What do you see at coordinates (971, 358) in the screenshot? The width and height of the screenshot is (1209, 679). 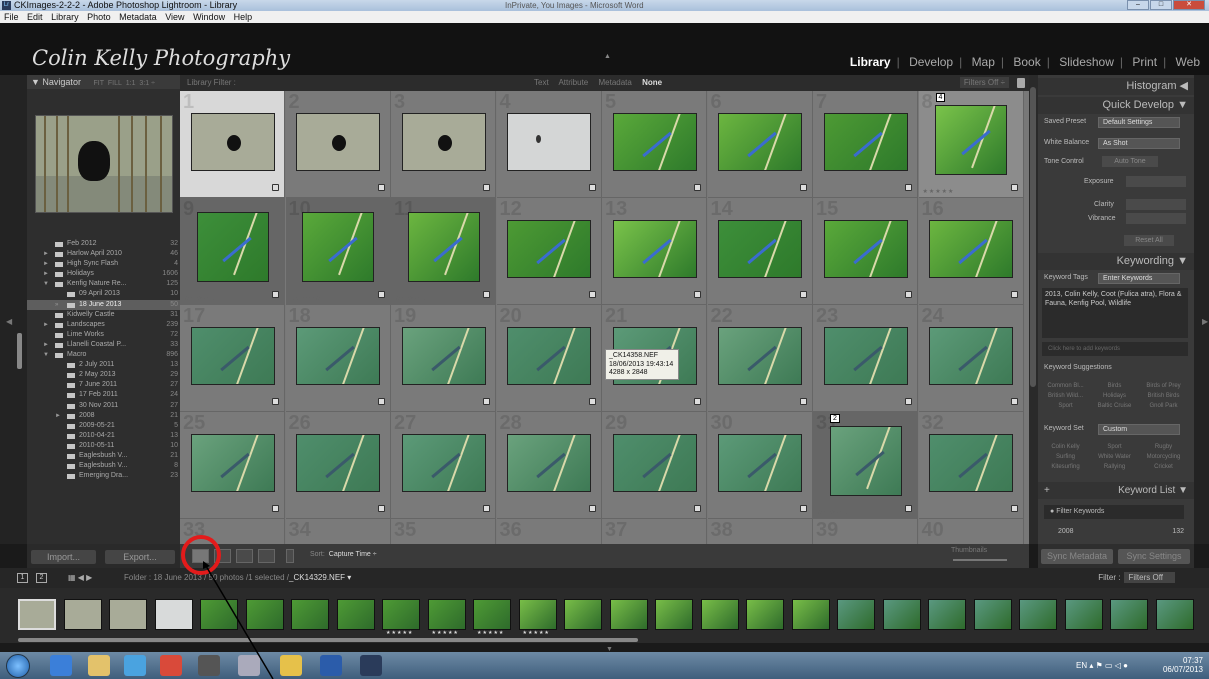 I see `grid-cell: 24` at bounding box center [971, 358].